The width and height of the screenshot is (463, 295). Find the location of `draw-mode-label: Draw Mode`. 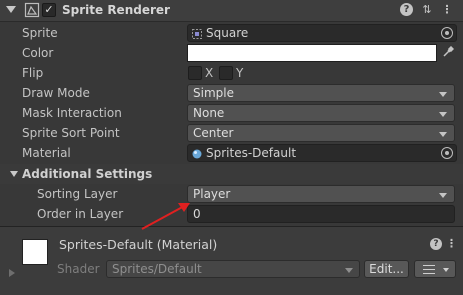

draw-mode-label: Draw Mode is located at coordinates (56, 93).